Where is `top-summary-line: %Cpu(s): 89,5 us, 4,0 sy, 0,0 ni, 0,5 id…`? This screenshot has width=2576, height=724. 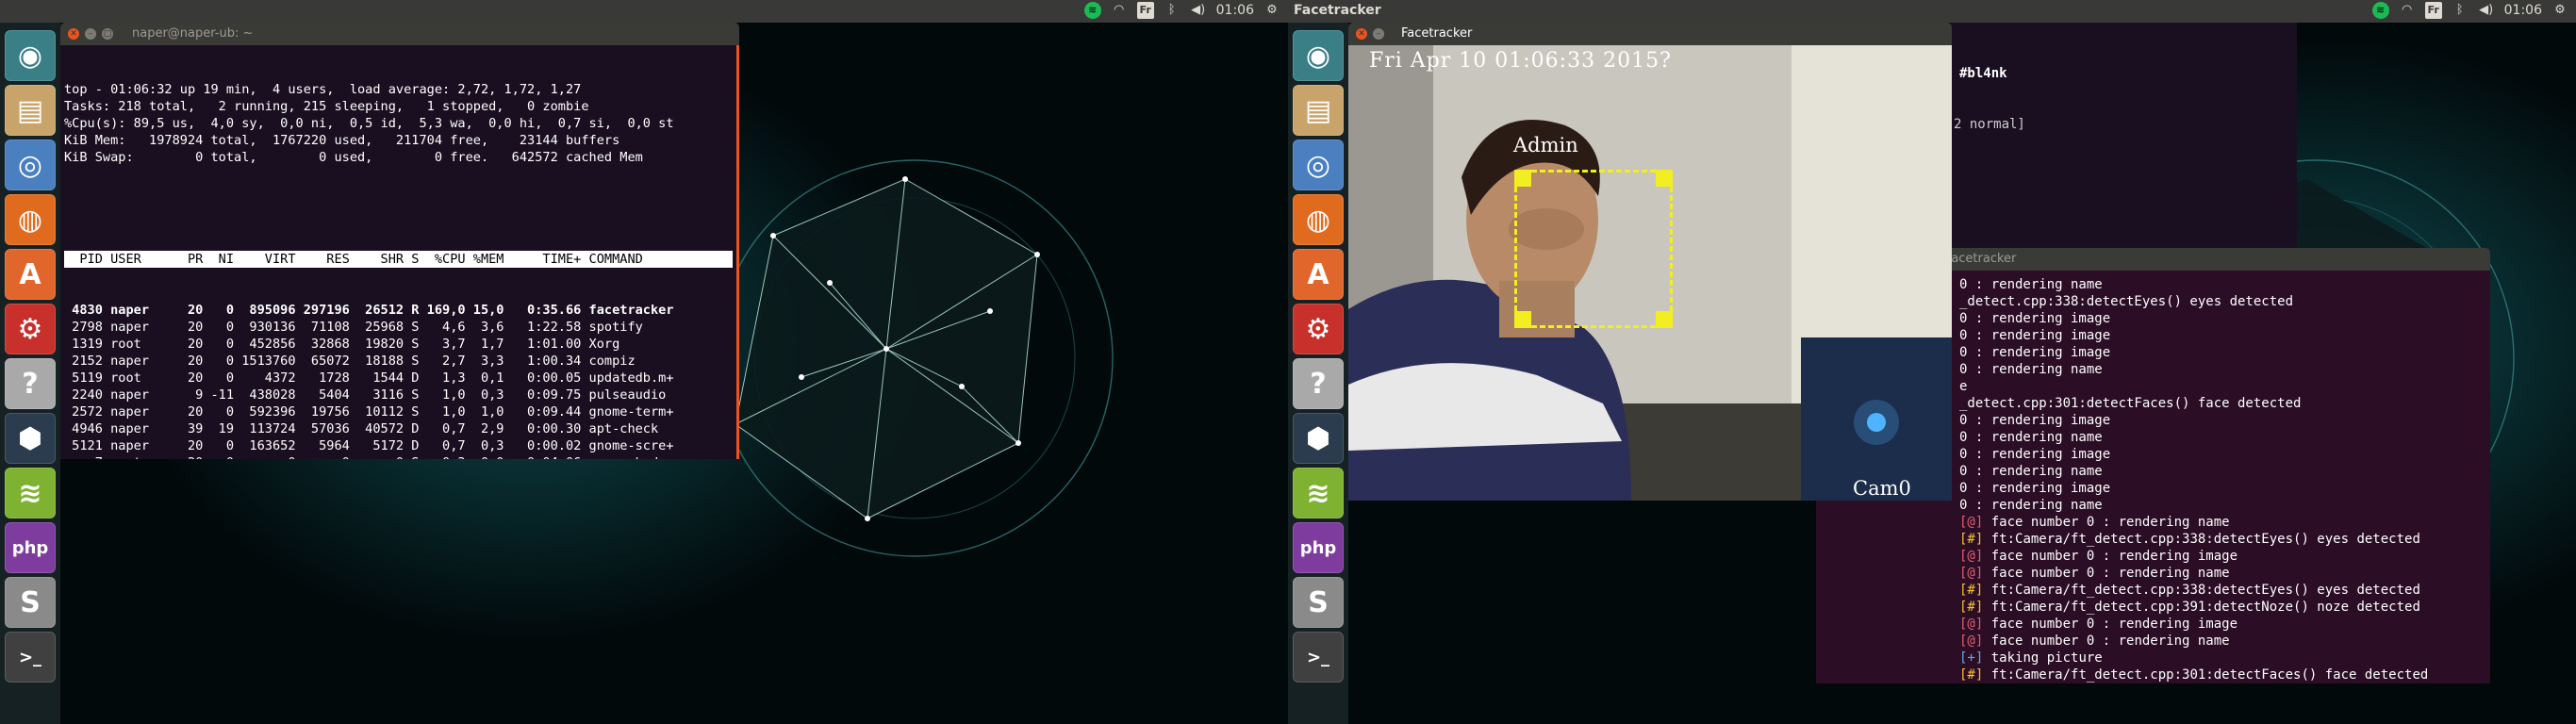
top-summary-line: %Cpu(s): 89,5 us, 4,0 sy, 0,0 ni, 0,5 id… is located at coordinates (369, 124).